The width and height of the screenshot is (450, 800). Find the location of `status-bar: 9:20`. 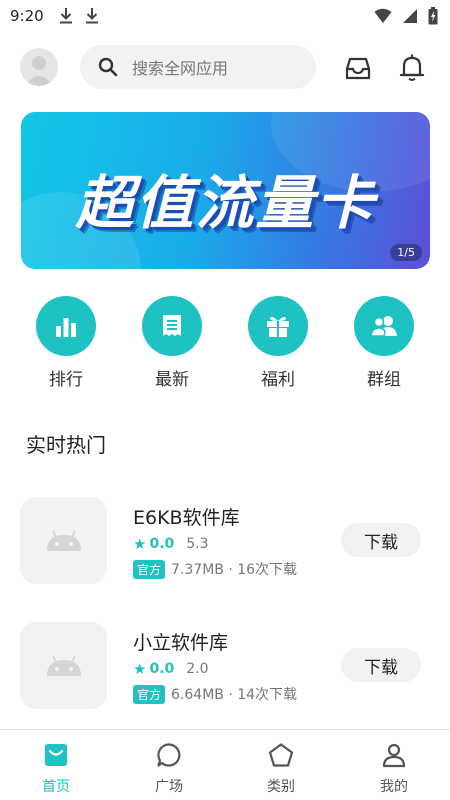

status-bar: 9:20 is located at coordinates (225, 16).